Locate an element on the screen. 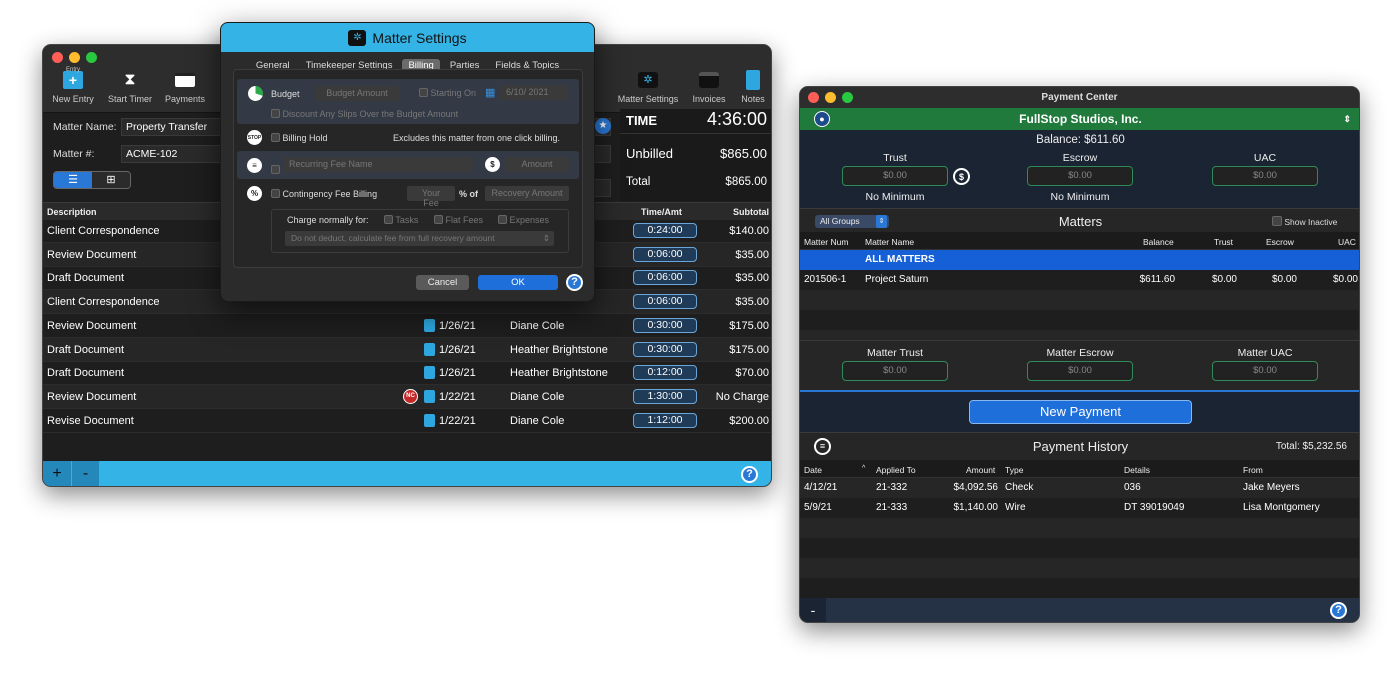  budget-amount-field: Budget Amount is located at coordinates (357, 93).